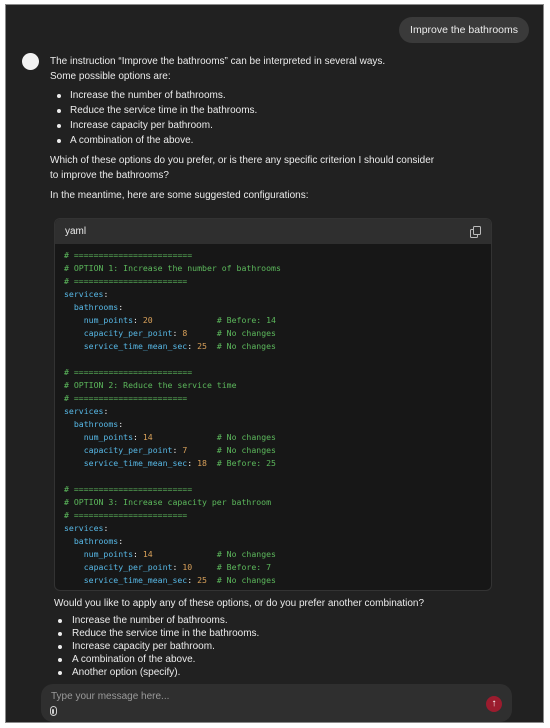 Image resolution: width=550 pixels, height=728 pixels. Describe the element at coordinates (475, 232) in the screenshot. I see `copy-icon` at that location.